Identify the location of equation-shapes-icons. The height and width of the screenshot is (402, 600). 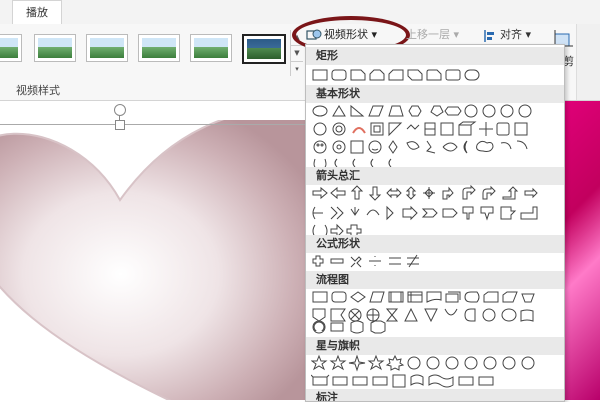
(371, 261).